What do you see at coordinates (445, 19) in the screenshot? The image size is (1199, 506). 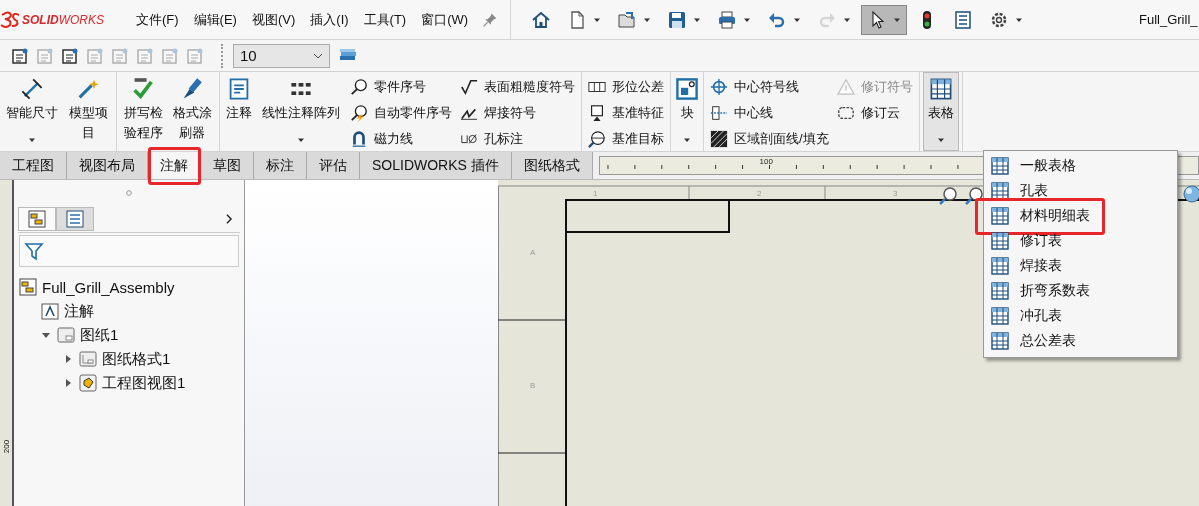 I see `menu-item: 窗口(W)` at bounding box center [445, 19].